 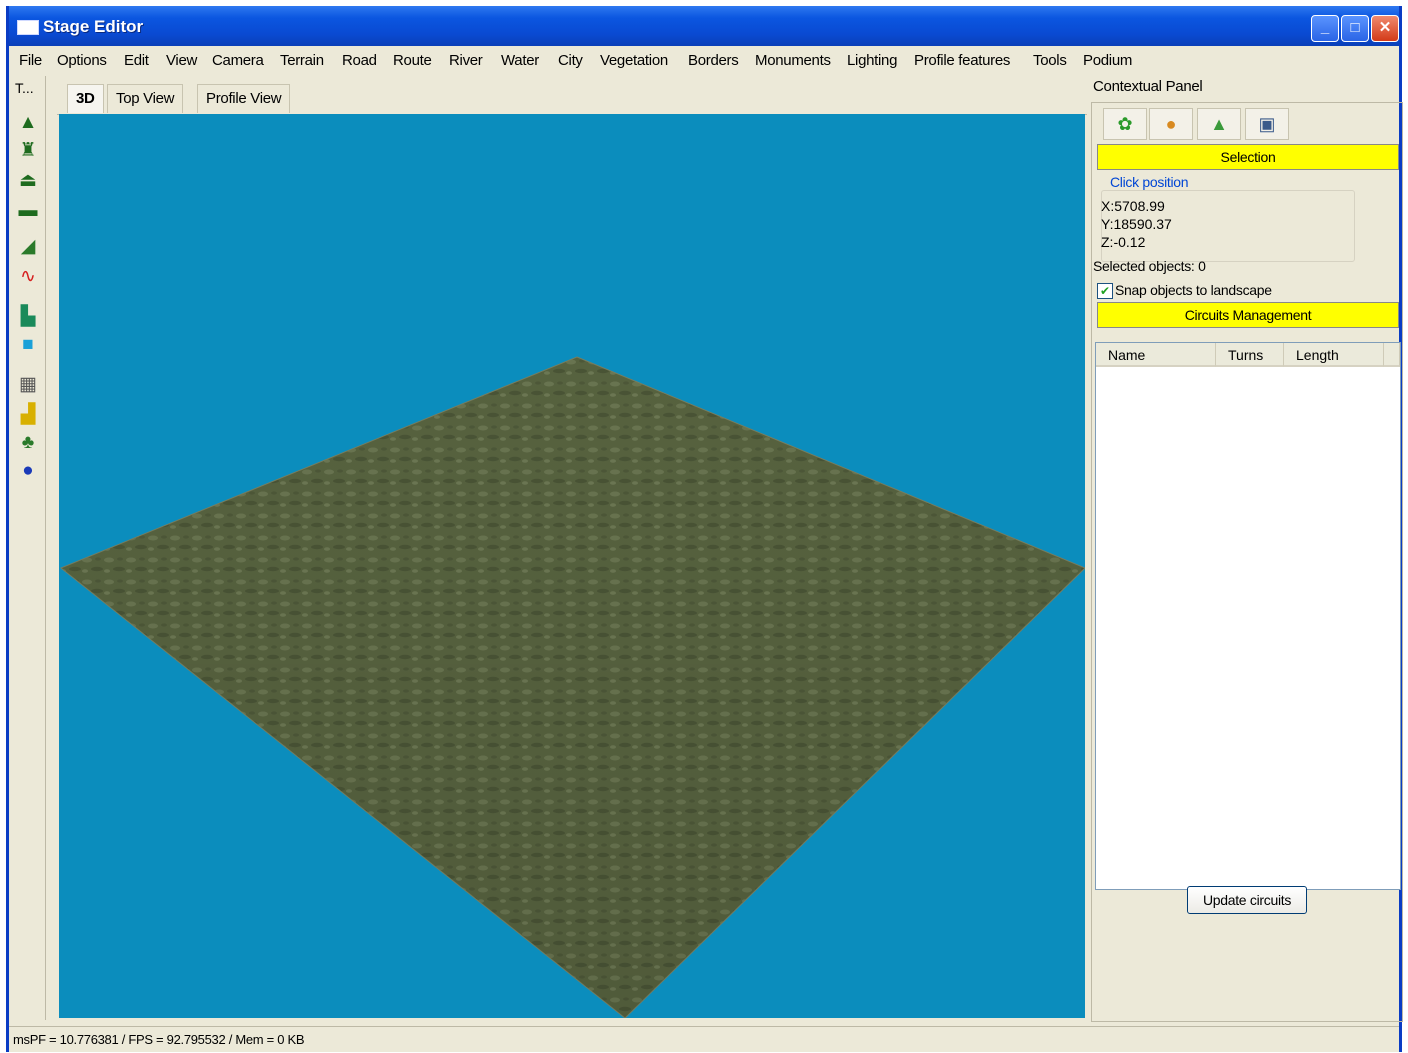 I want to click on river-tool-icon: ▙, so click(x=28, y=317).